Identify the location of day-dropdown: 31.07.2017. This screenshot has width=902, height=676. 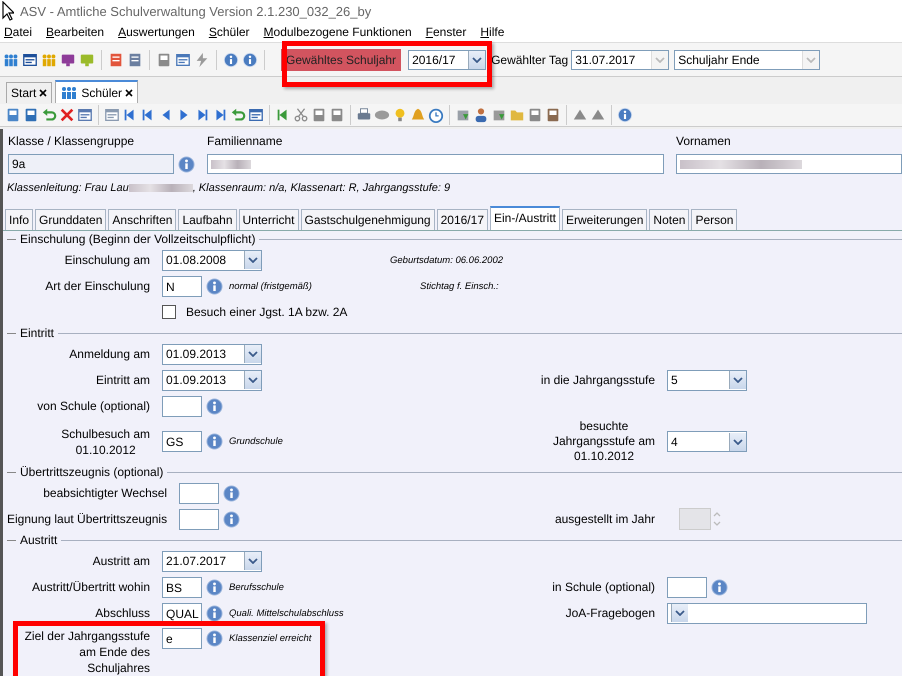
(620, 60).